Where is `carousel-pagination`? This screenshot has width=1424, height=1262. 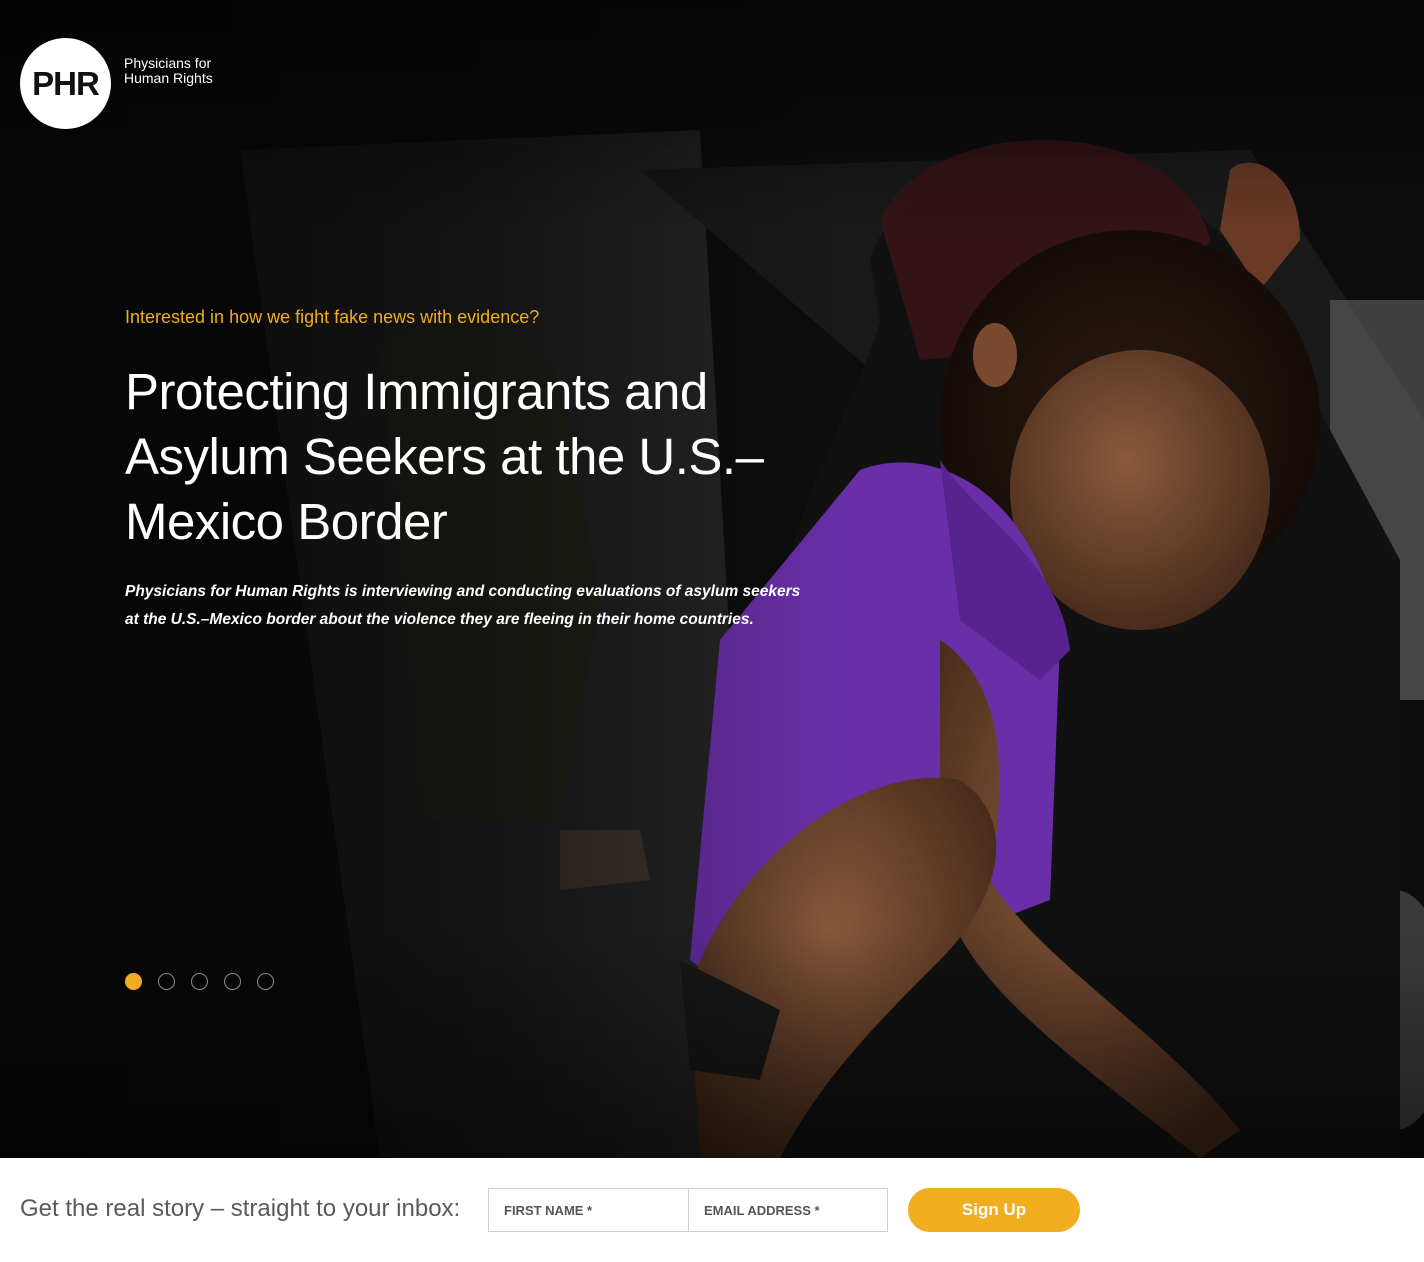
carousel-pagination is located at coordinates (207, 981).